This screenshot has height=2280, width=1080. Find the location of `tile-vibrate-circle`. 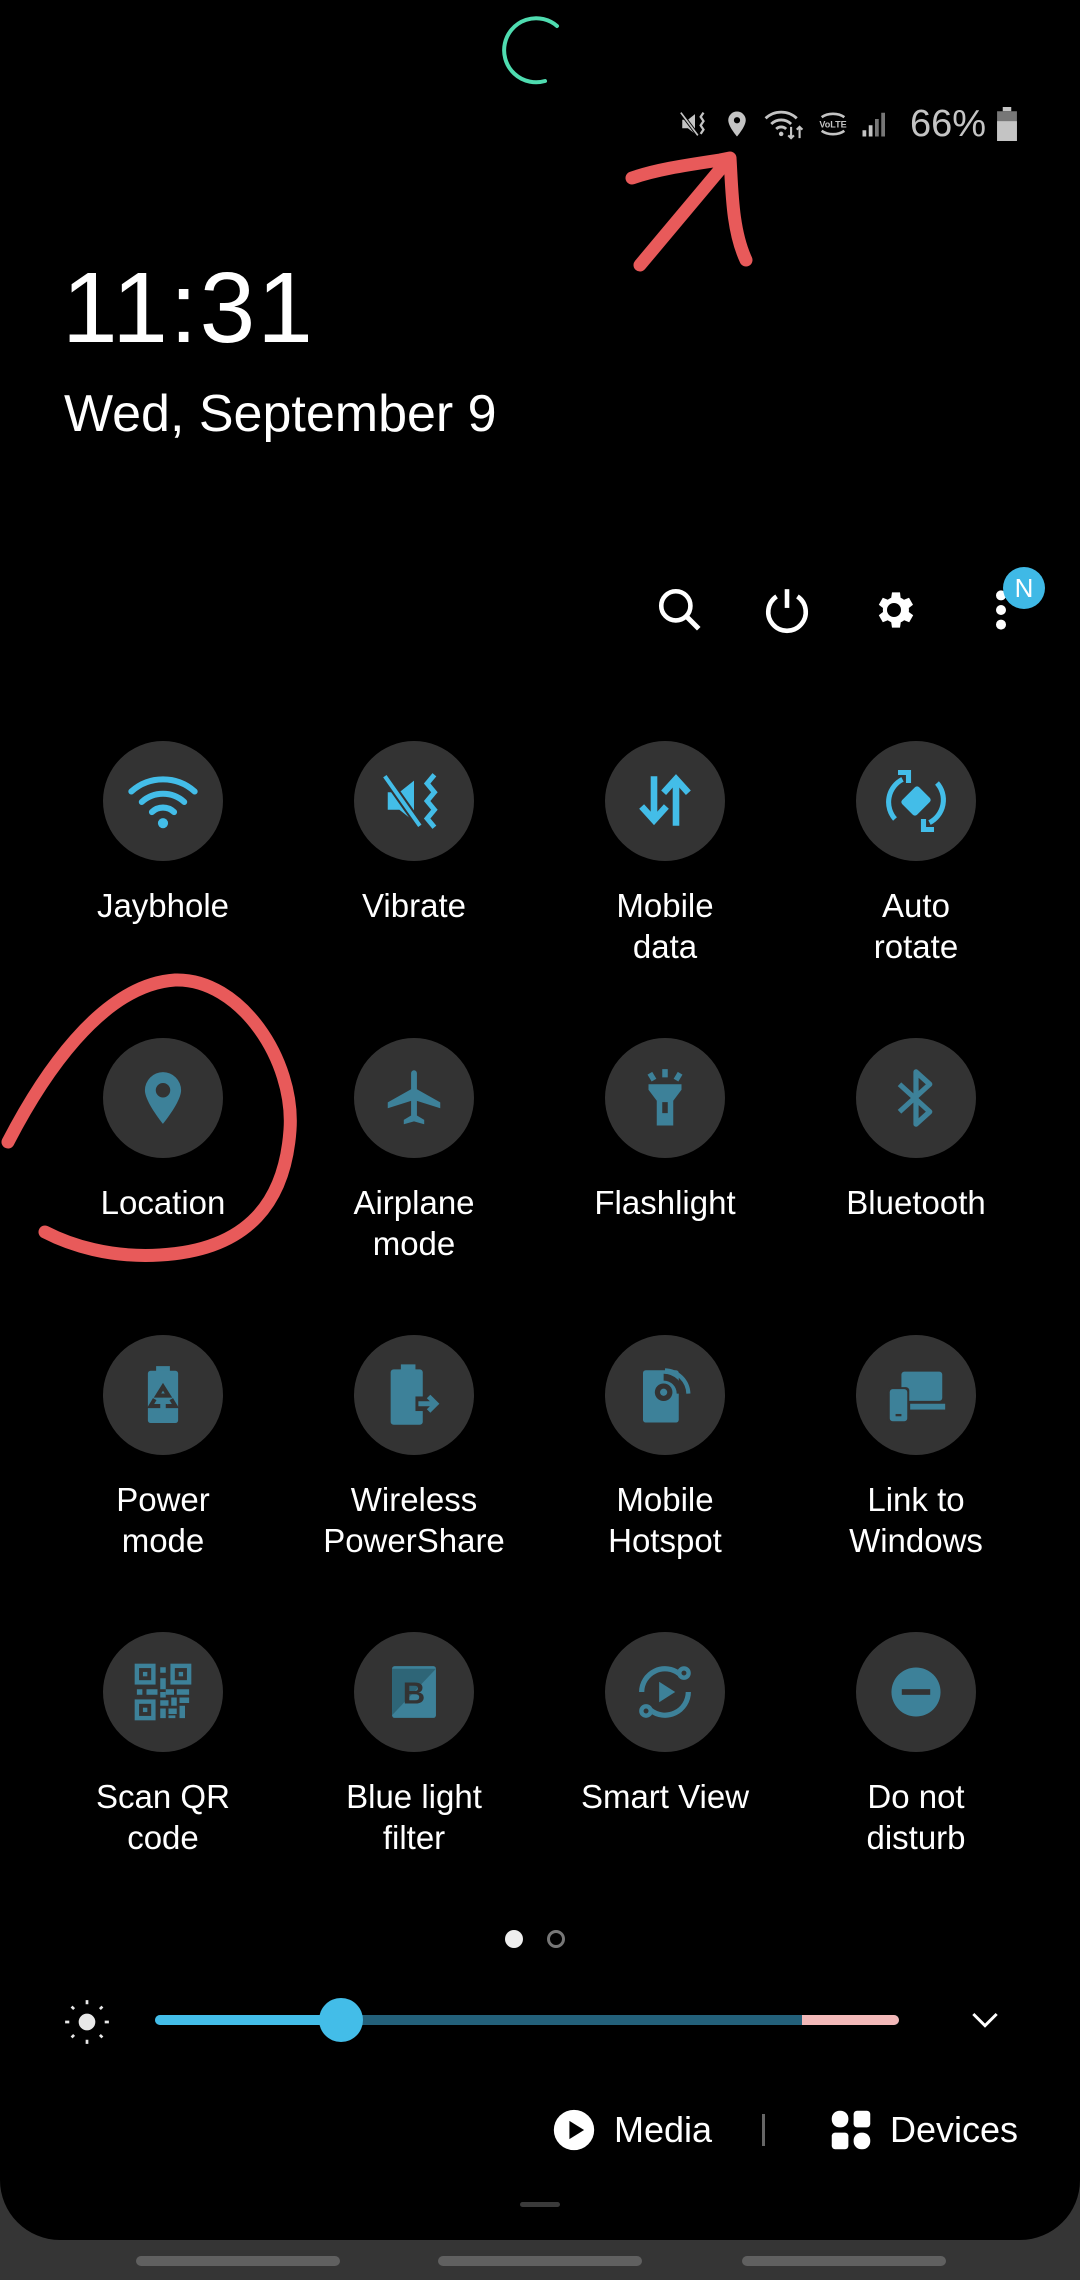

tile-vibrate-circle is located at coordinates (414, 801).